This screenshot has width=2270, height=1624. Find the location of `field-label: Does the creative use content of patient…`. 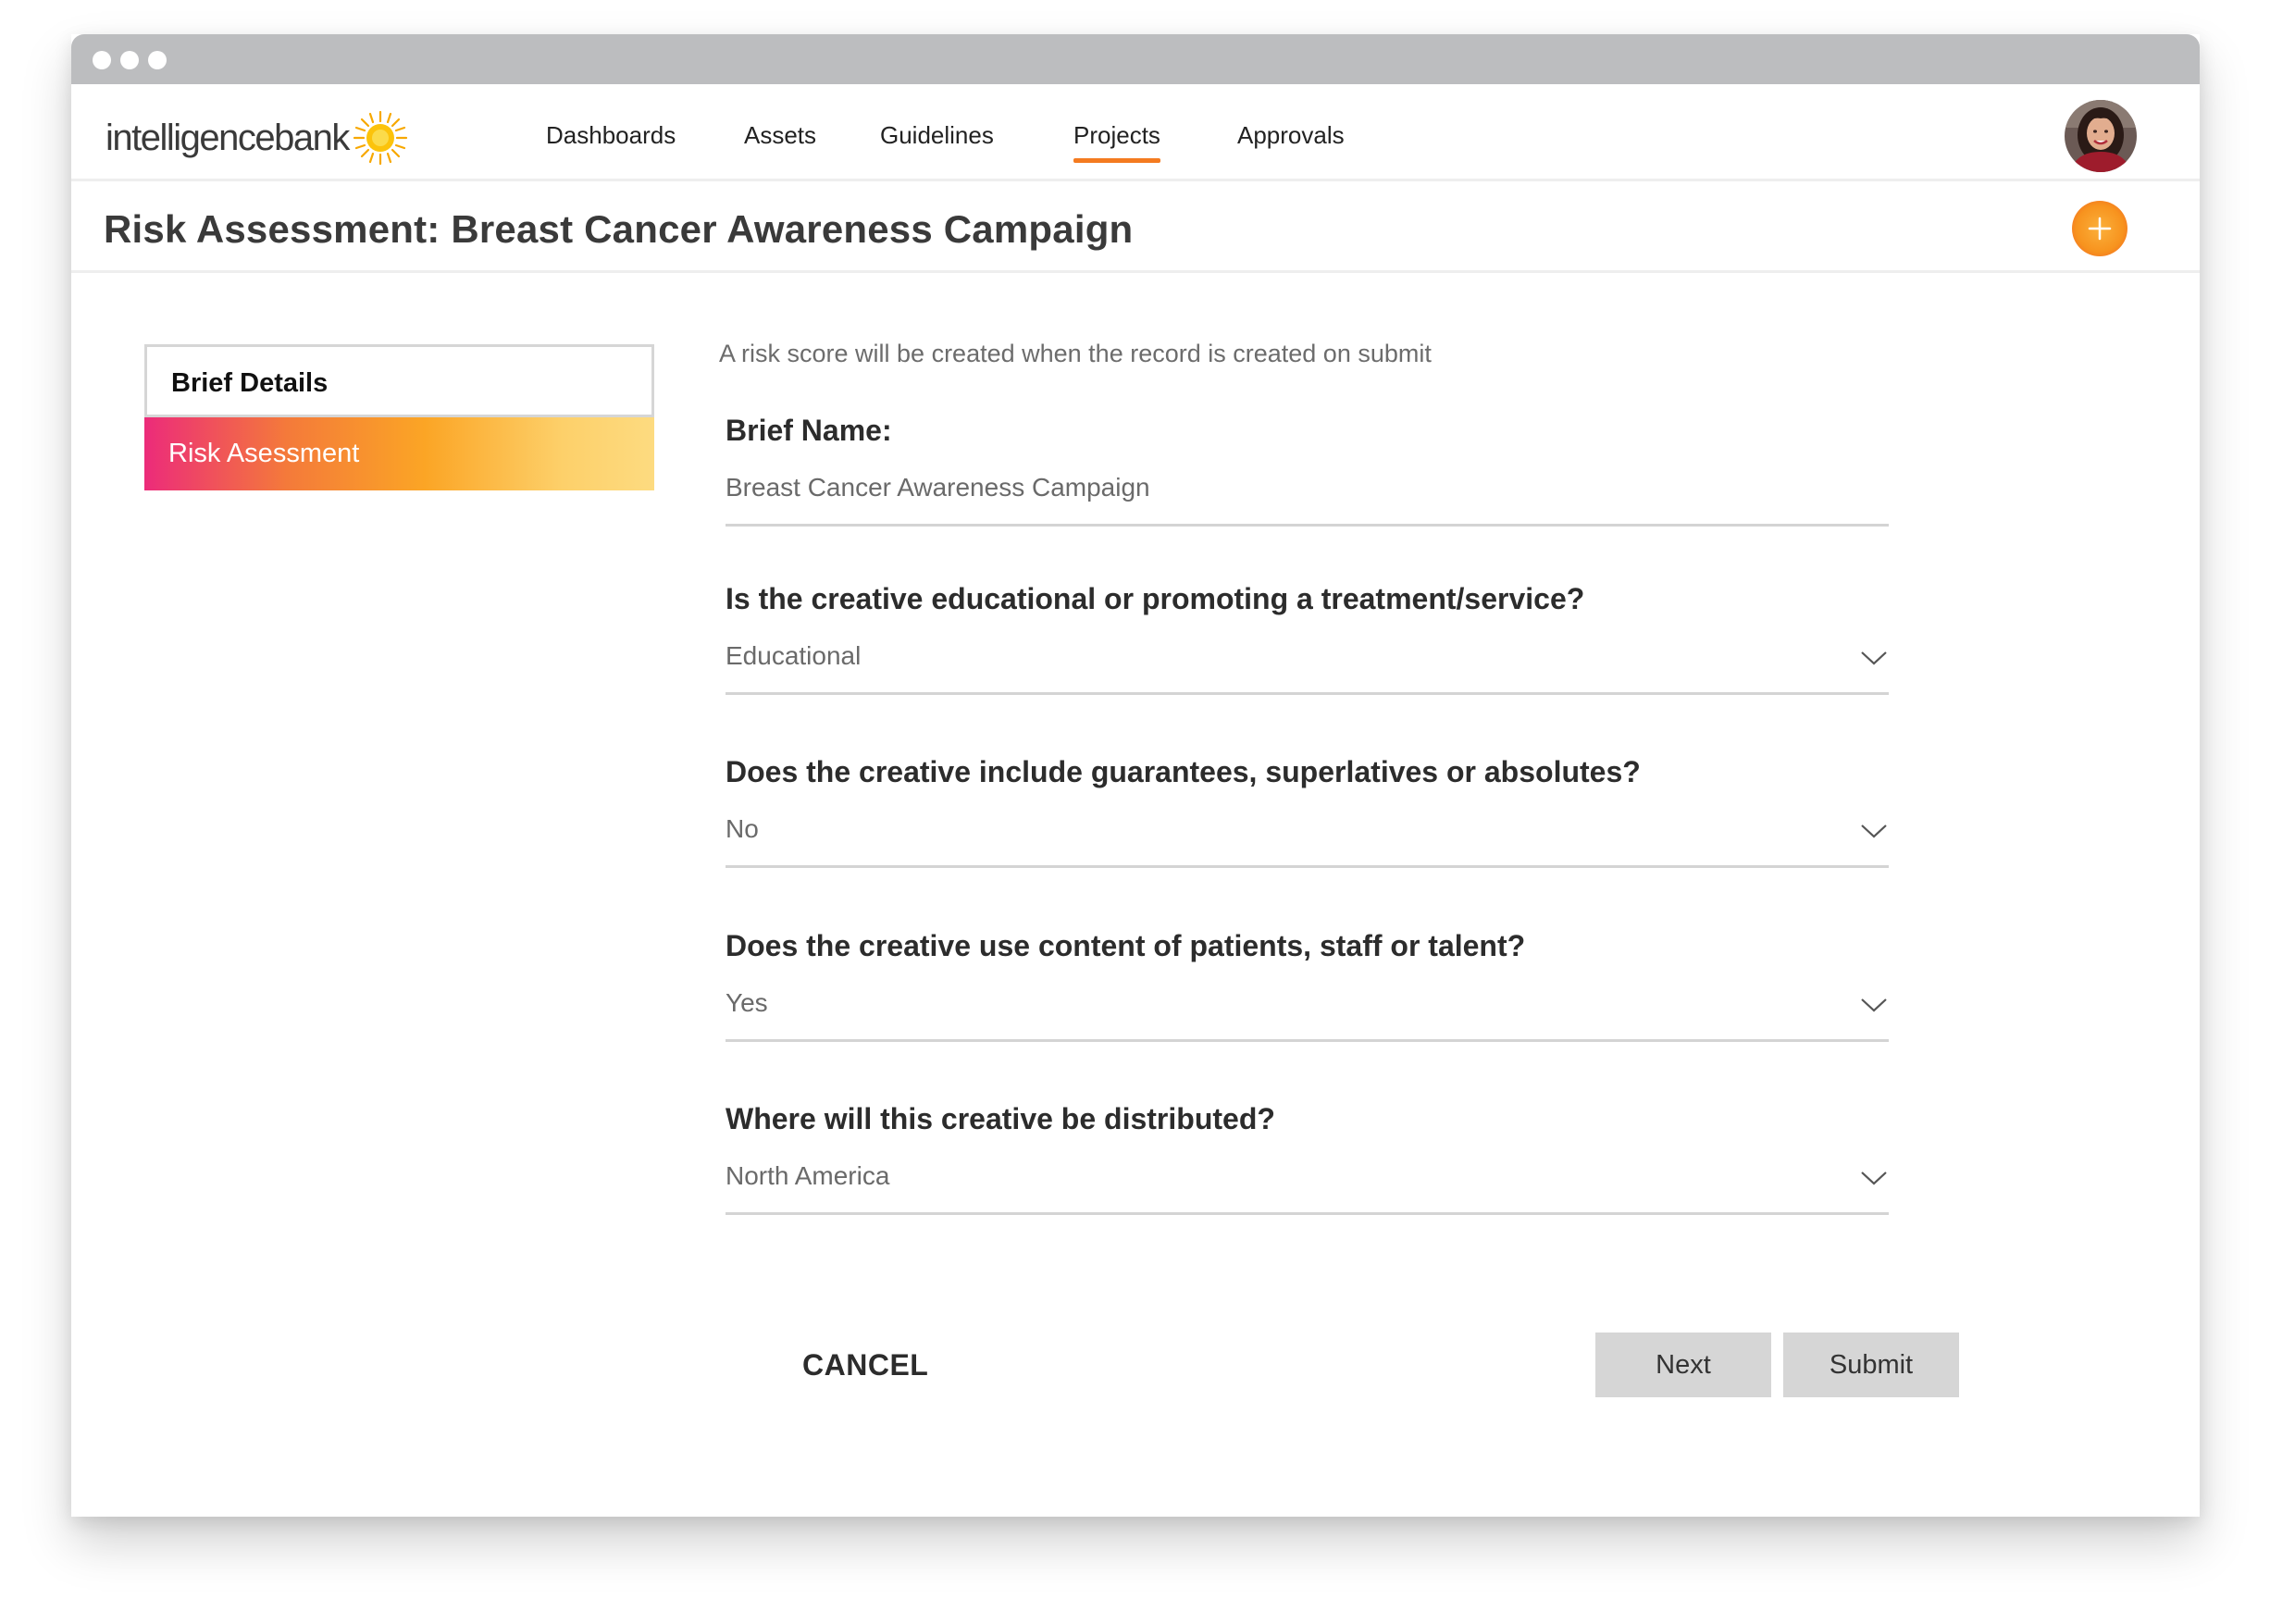

field-label: Does the creative use content of patient… is located at coordinates (1126, 945).